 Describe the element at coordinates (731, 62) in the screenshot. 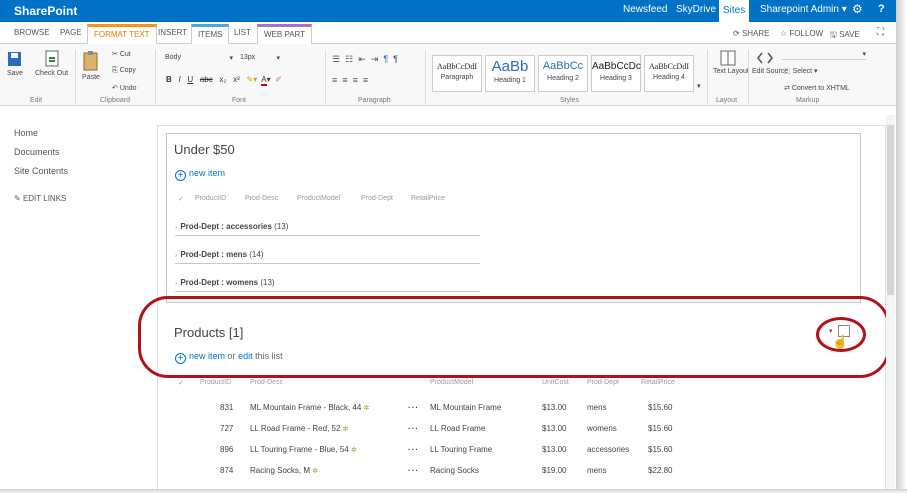

I see `text-layout-button: Text Layout` at that location.